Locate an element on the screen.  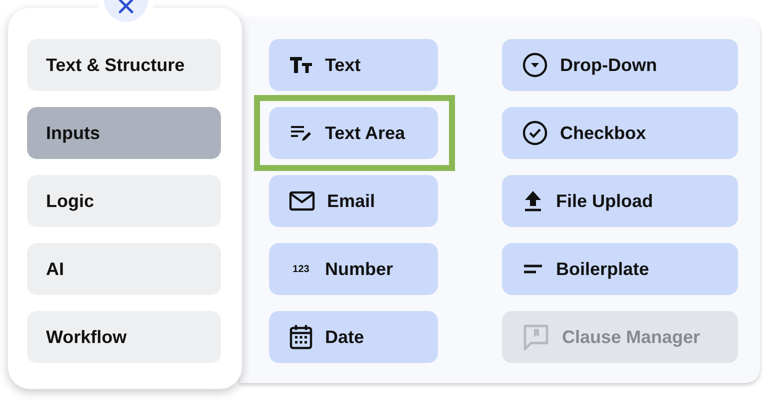
field-button: Date is located at coordinates (353, 337).